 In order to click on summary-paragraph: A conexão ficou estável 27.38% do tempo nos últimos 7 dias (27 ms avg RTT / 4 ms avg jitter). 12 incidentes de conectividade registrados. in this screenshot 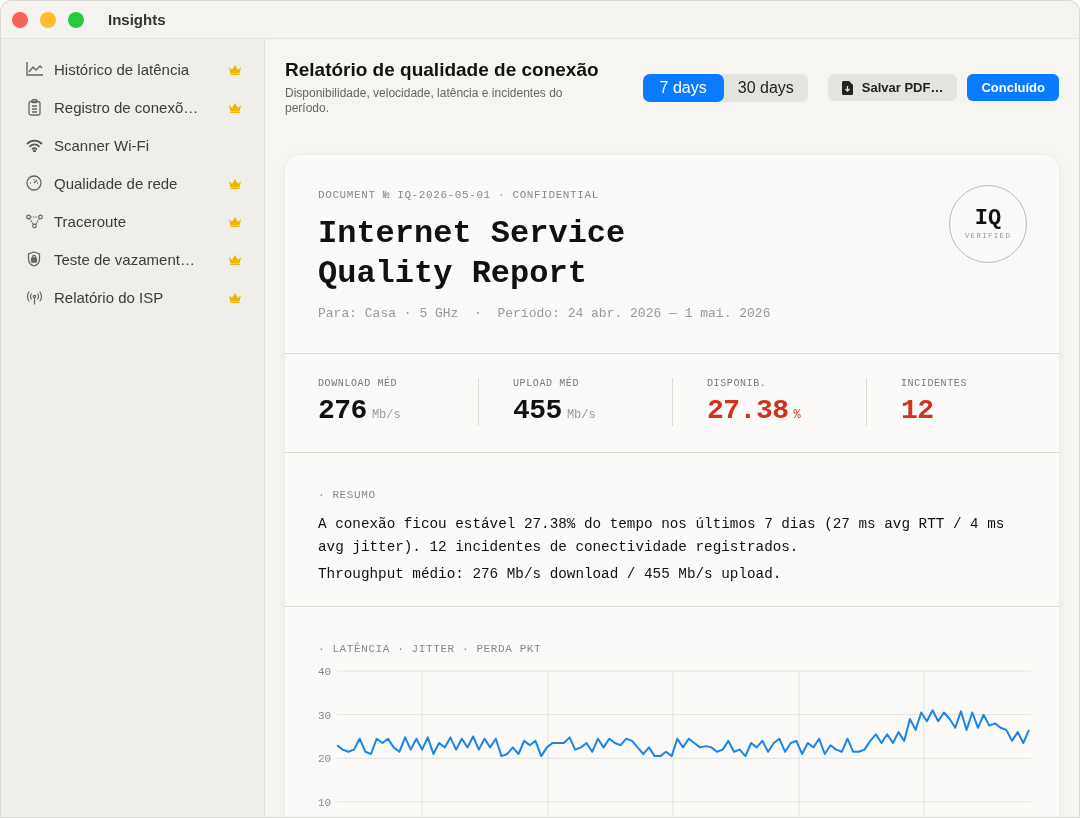, I will do `click(662, 536)`.